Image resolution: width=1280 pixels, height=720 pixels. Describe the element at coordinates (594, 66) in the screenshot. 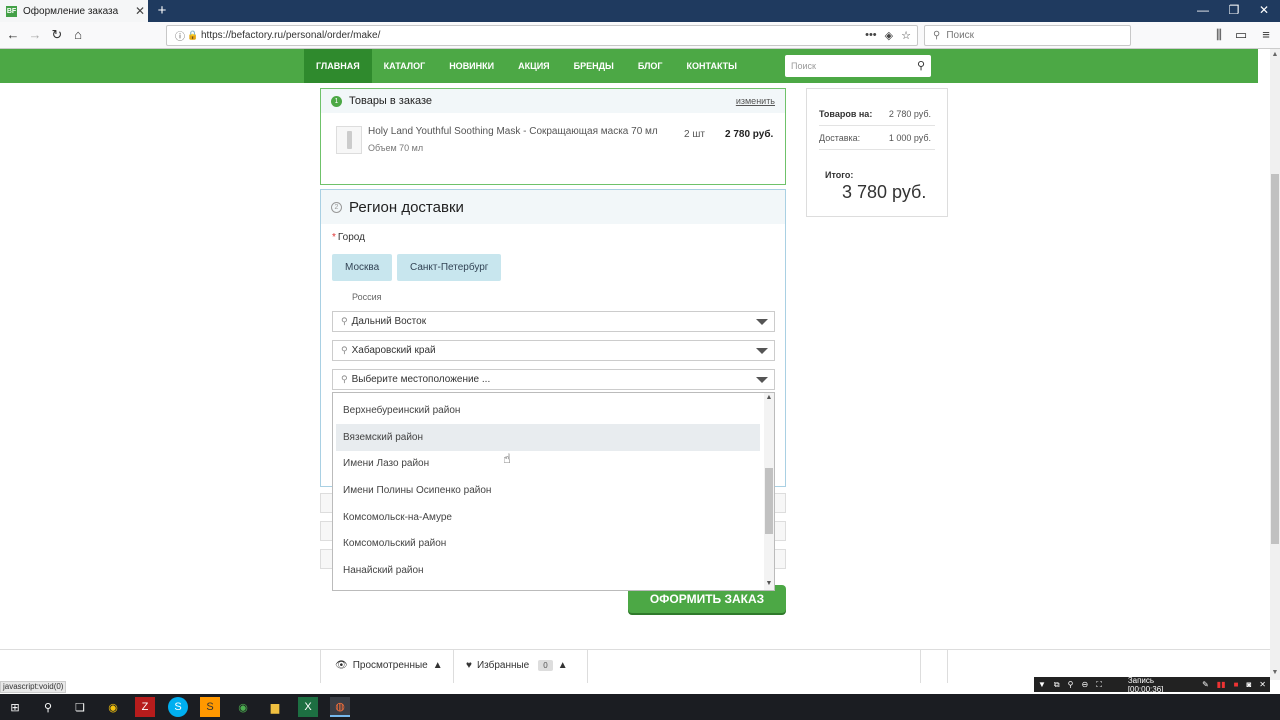

I see `menu-item-brands: БРЕНДЫ` at that location.